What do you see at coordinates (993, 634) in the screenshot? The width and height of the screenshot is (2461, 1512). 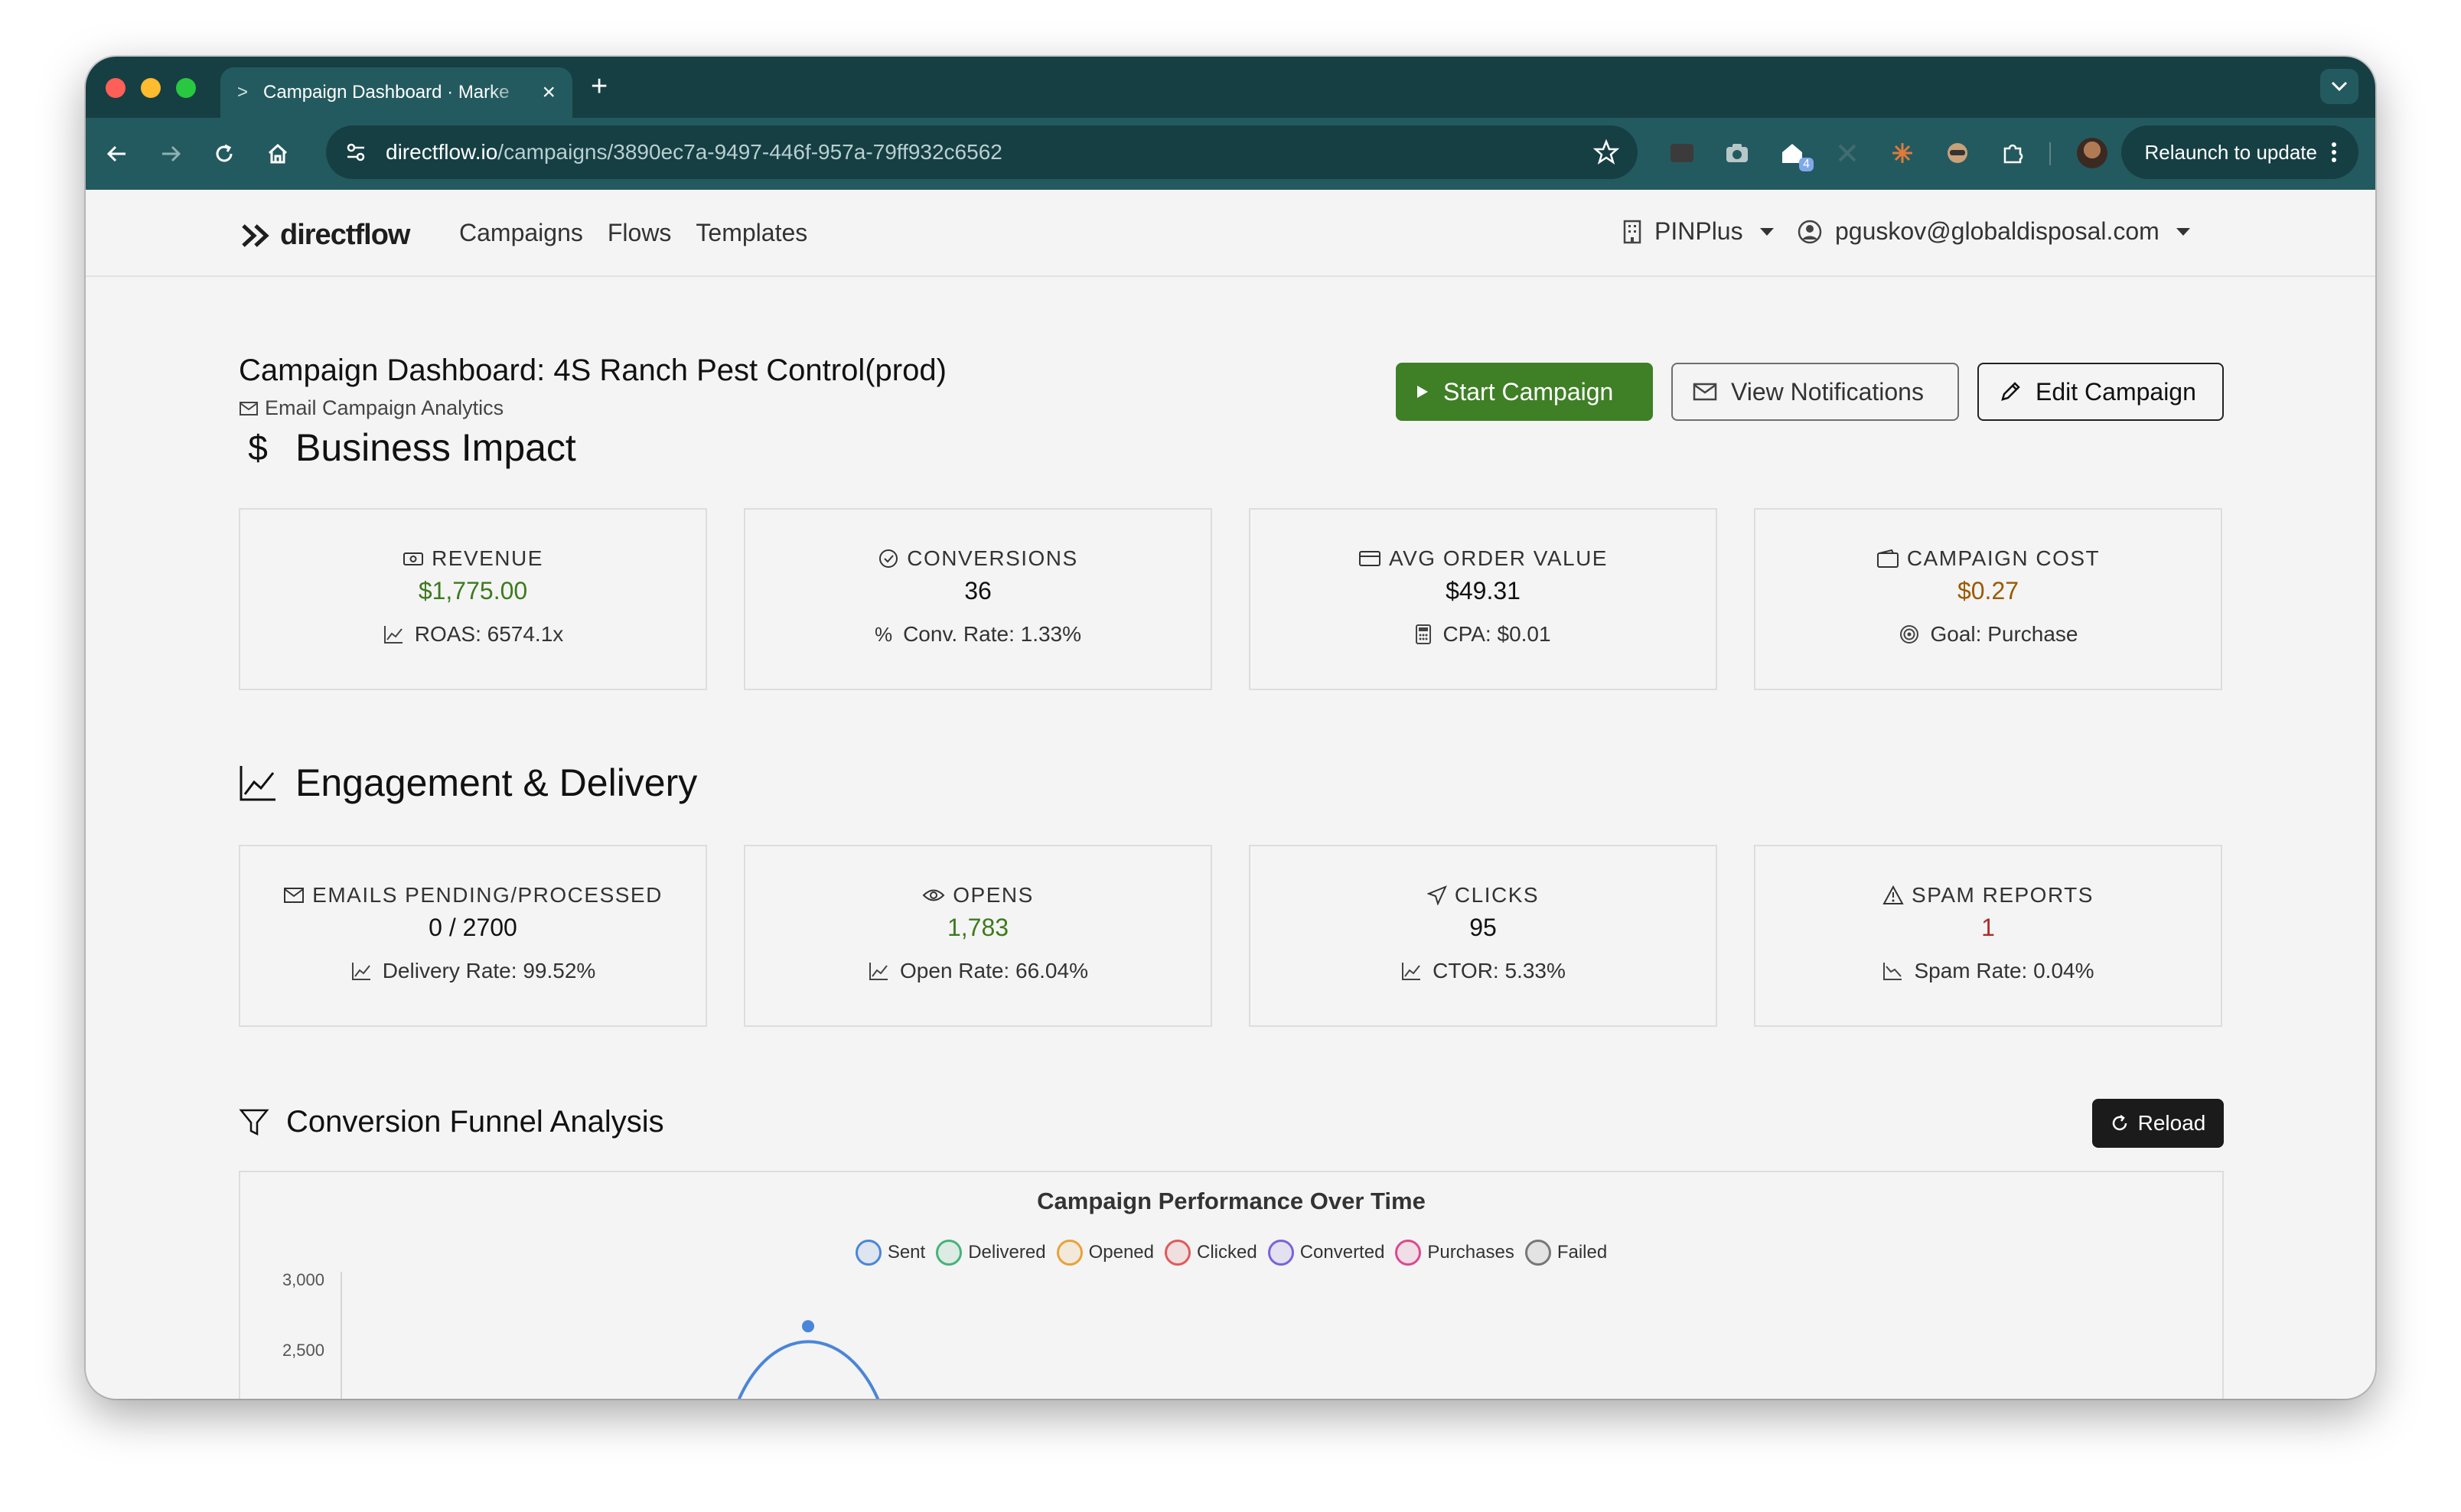 I see `conv-rate-text: Conv. Rate: 1.33%` at bounding box center [993, 634].